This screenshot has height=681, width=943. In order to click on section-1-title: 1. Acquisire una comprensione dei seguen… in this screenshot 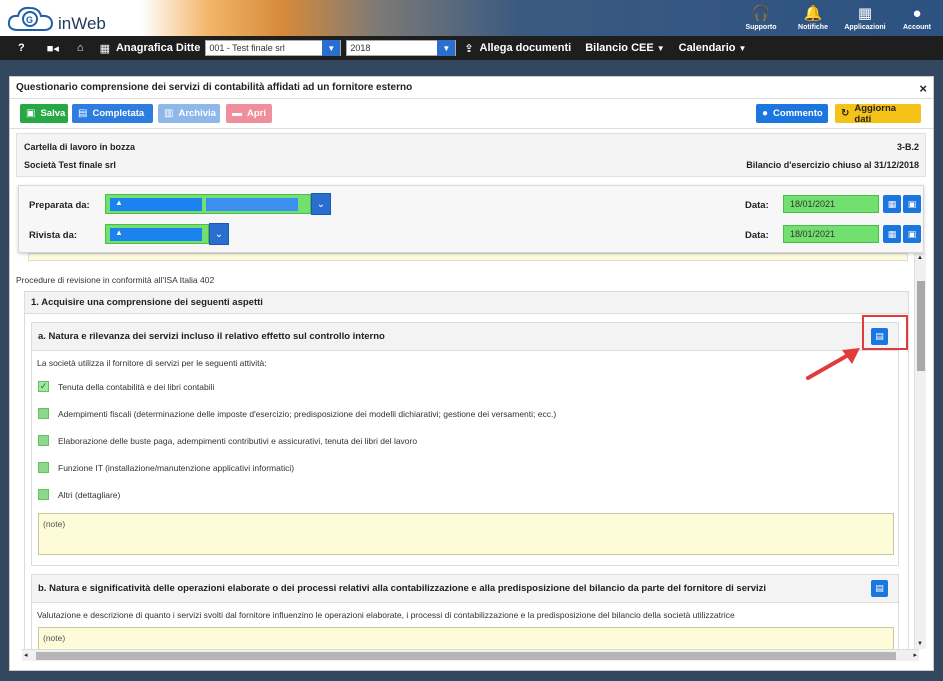, I will do `click(466, 303)`.